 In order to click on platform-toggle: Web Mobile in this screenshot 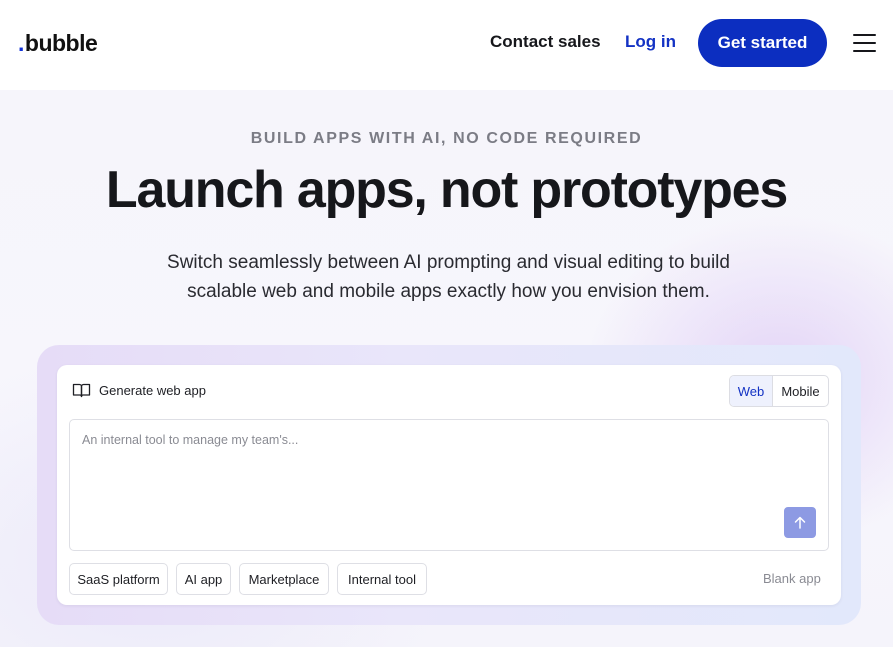, I will do `click(779, 391)`.